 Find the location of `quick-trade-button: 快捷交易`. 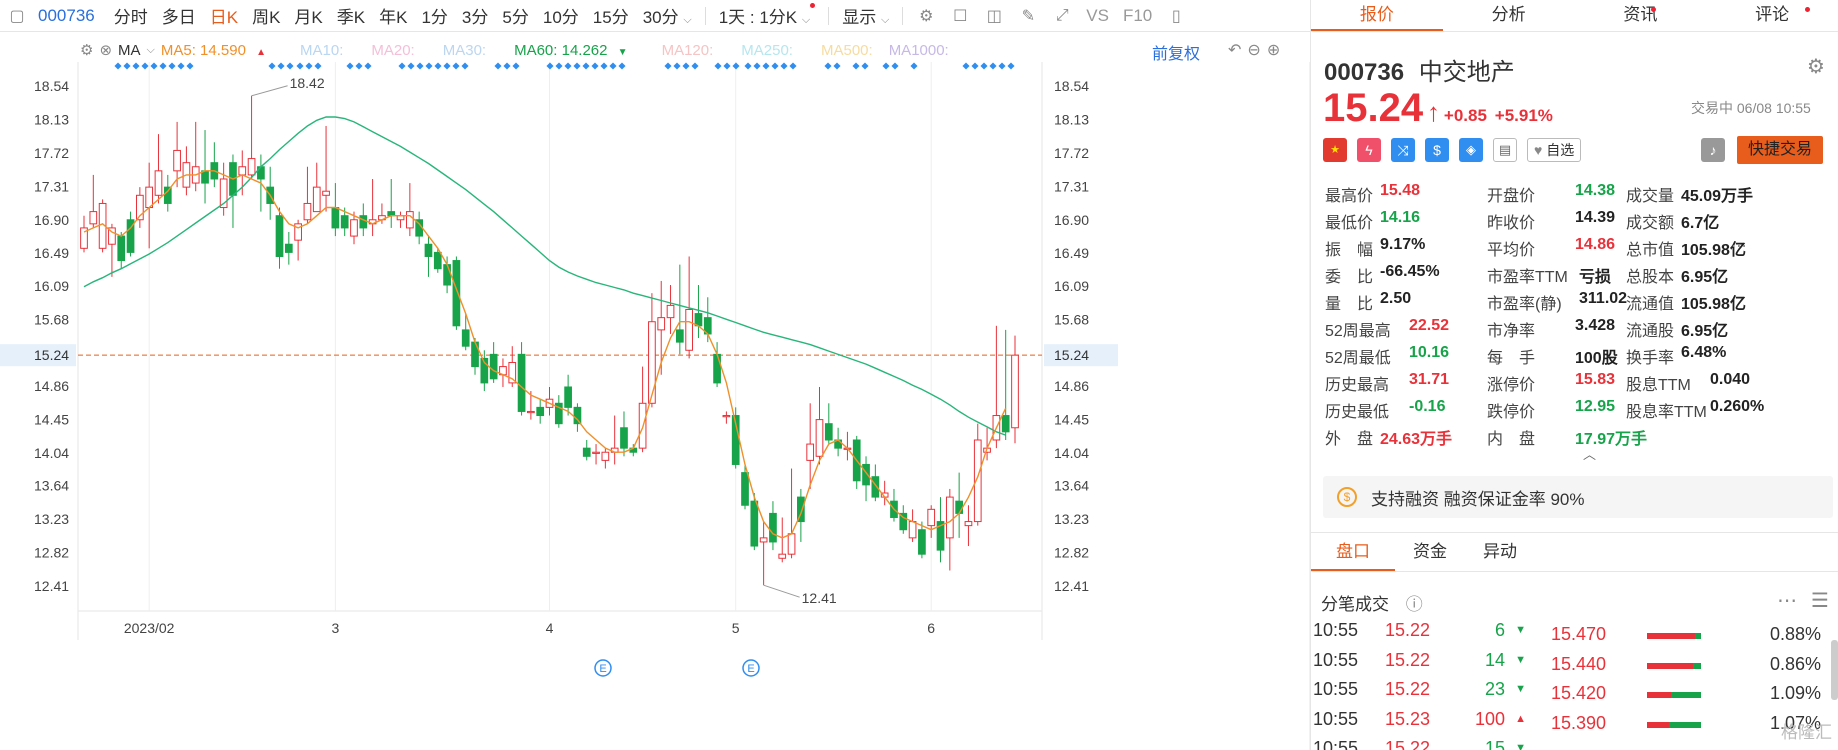

quick-trade-button: 快捷交易 is located at coordinates (1780, 150).